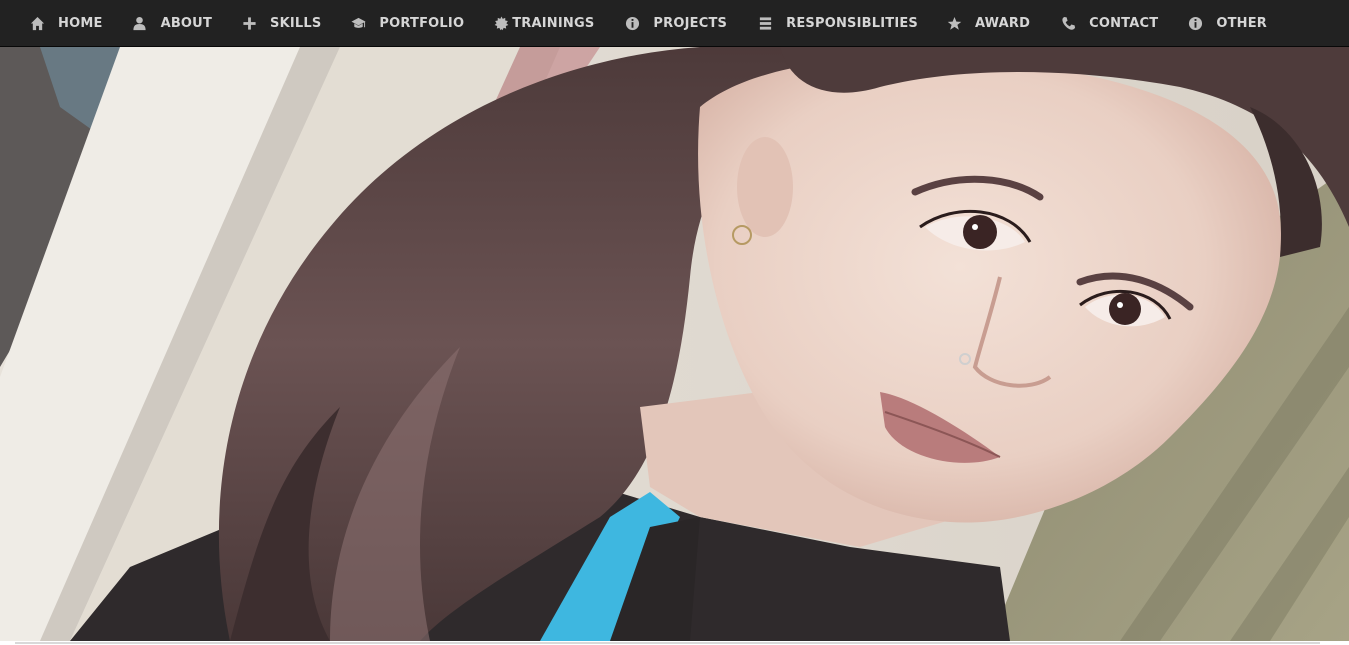 The image size is (1349, 645). I want to click on nav-portfolio: Portfolio, so click(407, 23).